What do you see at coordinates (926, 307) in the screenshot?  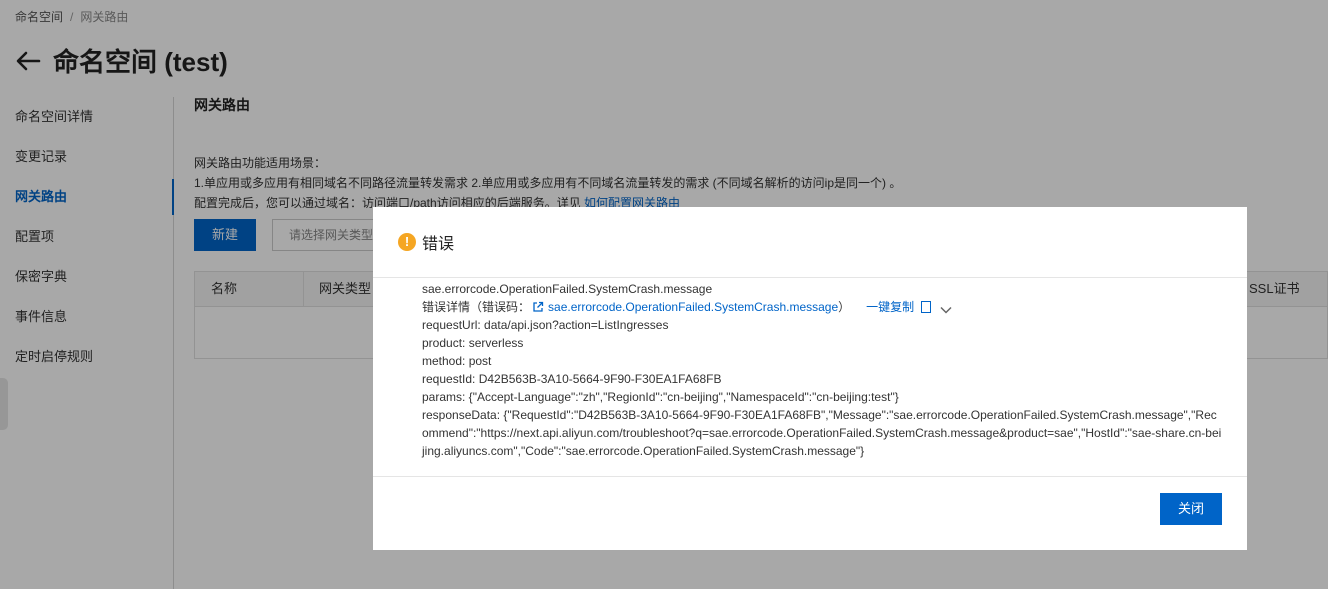 I see `copy-icon` at bounding box center [926, 307].